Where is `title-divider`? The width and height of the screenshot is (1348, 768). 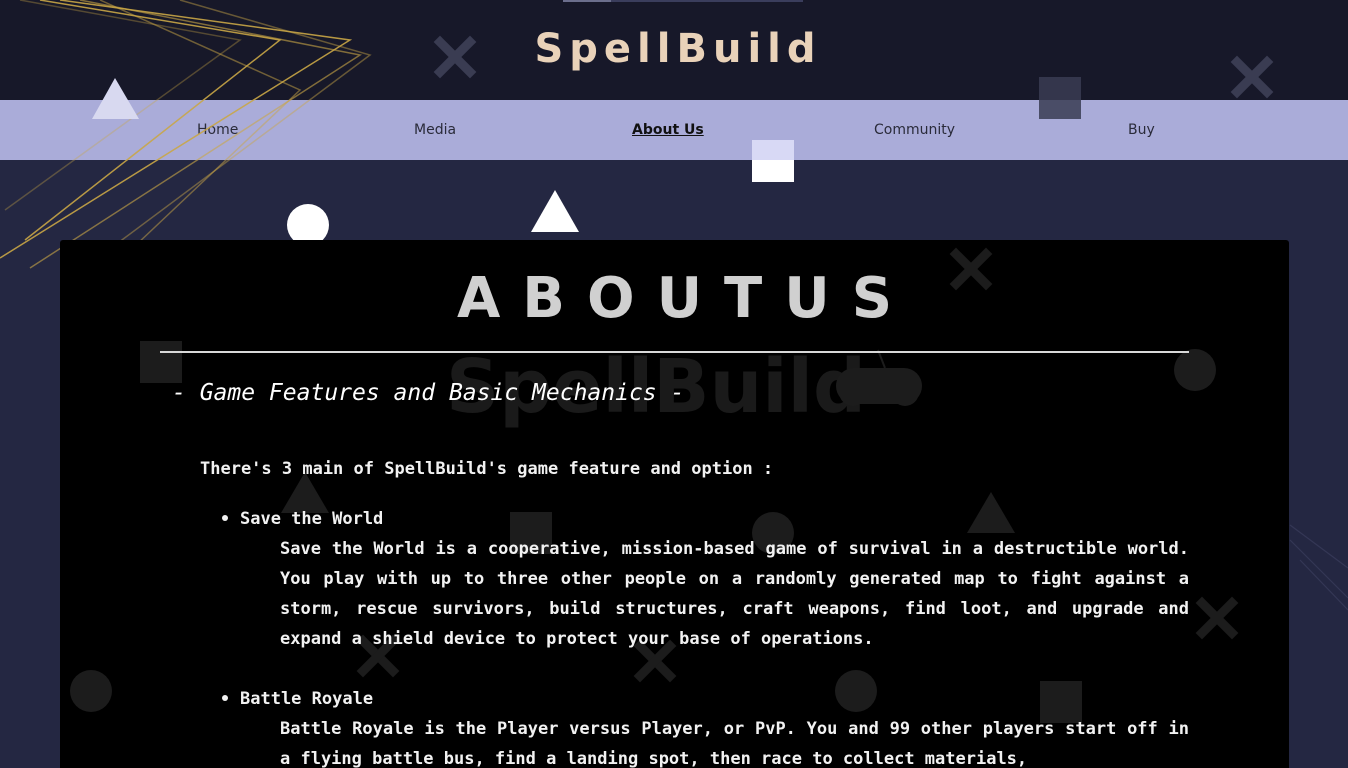 title-divider is located at coordinates (674, 352).